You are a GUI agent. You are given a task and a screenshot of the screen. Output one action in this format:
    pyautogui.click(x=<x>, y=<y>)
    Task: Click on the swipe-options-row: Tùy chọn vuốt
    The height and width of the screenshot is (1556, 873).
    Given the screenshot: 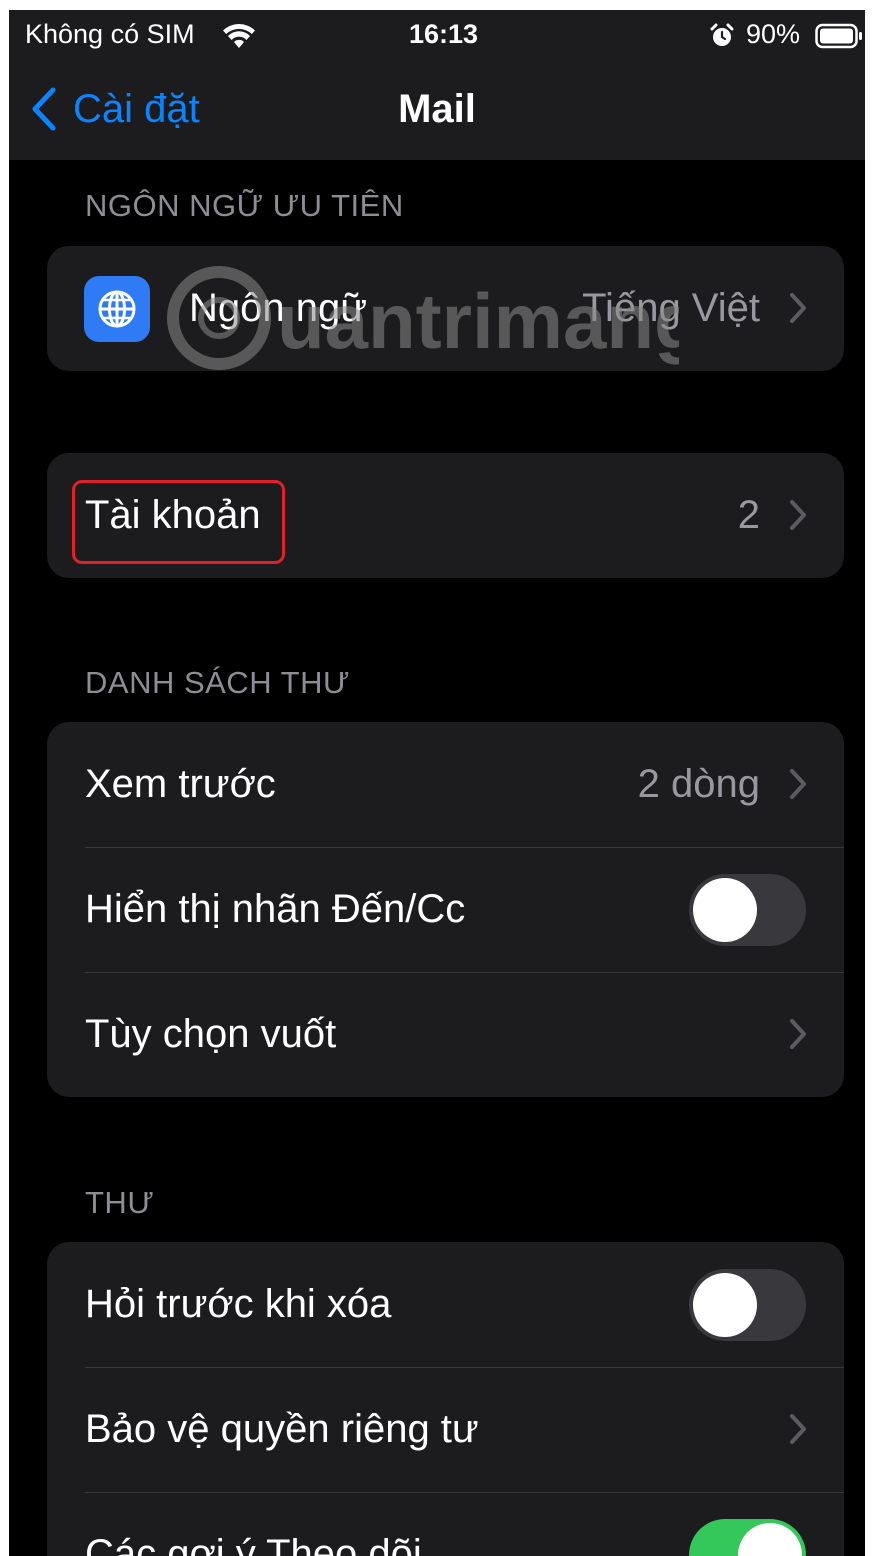 What is the action you would take?
    pyautogui.click(x=445, y=1034)
    